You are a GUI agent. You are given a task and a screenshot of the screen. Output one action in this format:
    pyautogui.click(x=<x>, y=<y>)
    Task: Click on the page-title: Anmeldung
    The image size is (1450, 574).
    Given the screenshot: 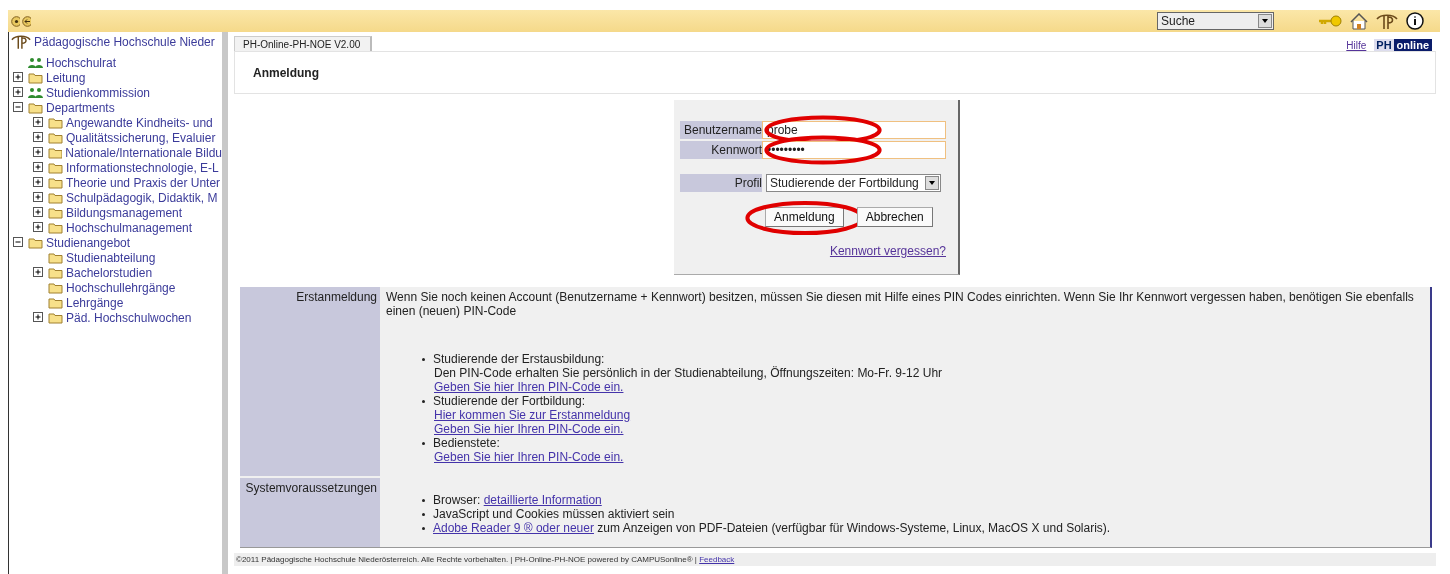 What is the action you would take?
    pyautogui.click(x=286, y=72)
    